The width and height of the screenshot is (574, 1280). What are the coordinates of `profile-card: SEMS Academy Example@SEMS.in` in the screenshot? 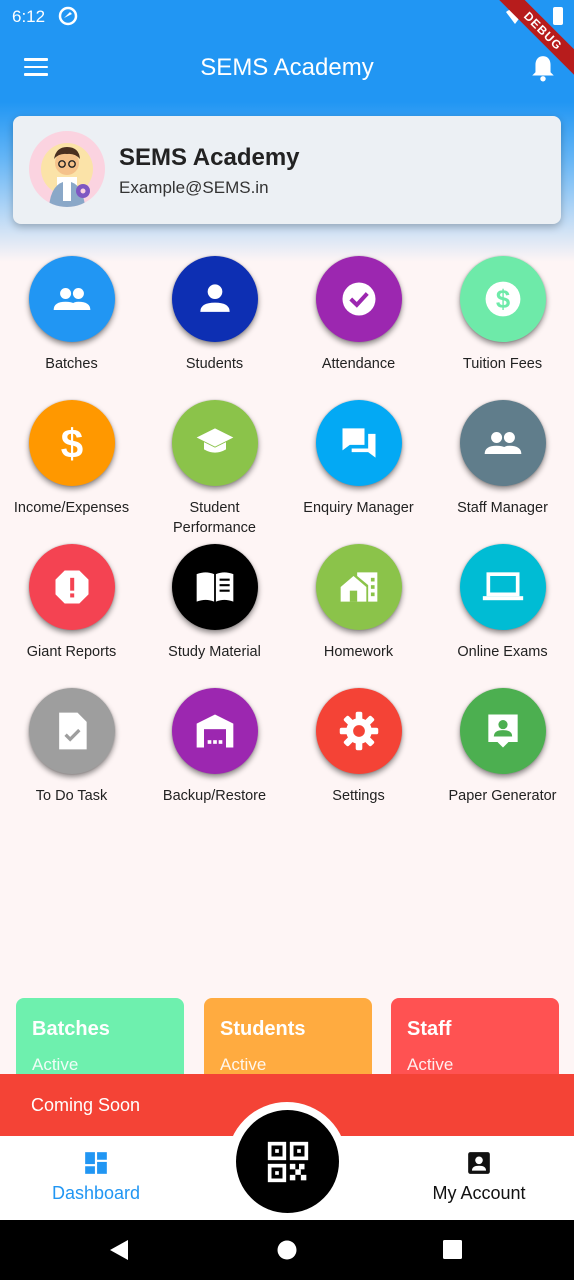 It's located at (287, 170).